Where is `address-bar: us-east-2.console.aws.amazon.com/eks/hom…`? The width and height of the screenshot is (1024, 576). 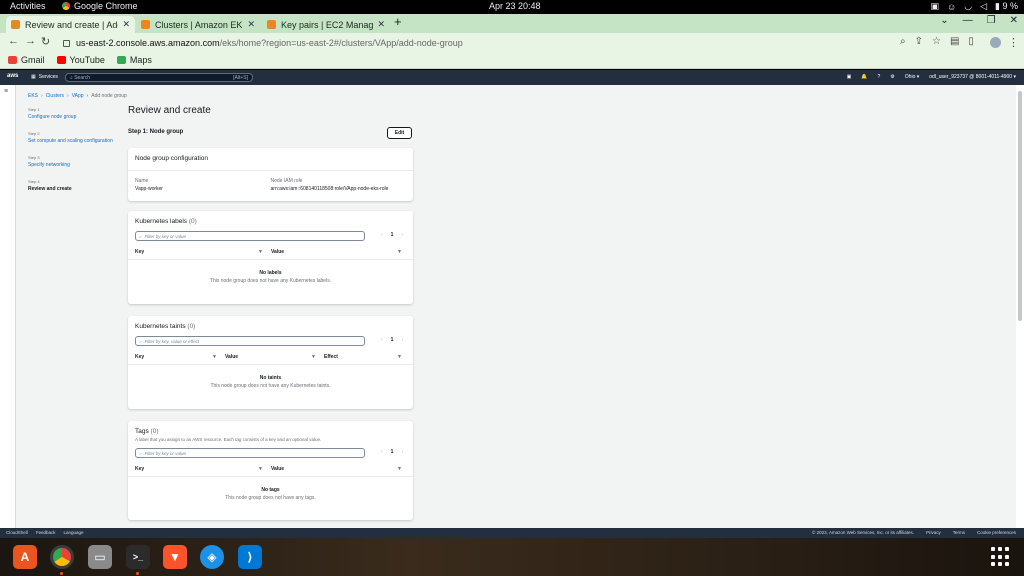 address-bar: us-east-2.console.aws.amazon.com/eks/hom… is located at coordinates (505, 43).